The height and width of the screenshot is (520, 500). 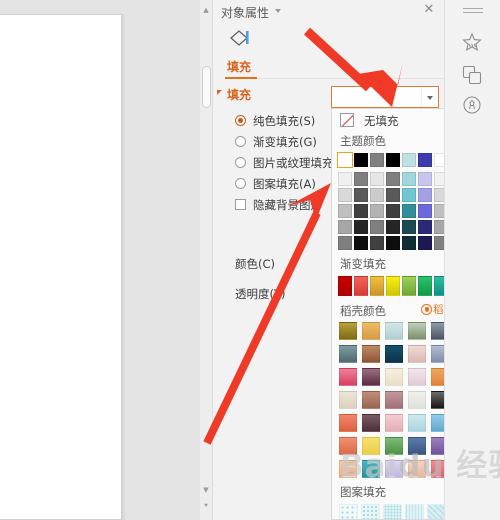 I want to click on dk-colors-title: 稻壳颜色, so click(x=363, y=311).